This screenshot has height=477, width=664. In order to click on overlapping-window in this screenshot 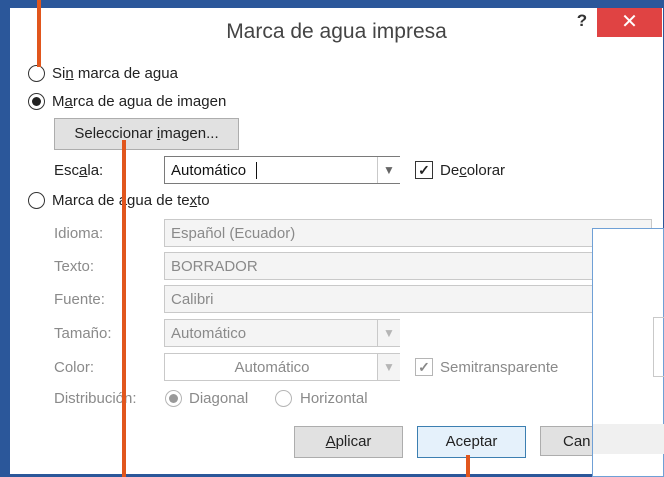, I will do `click(628, 352)`.